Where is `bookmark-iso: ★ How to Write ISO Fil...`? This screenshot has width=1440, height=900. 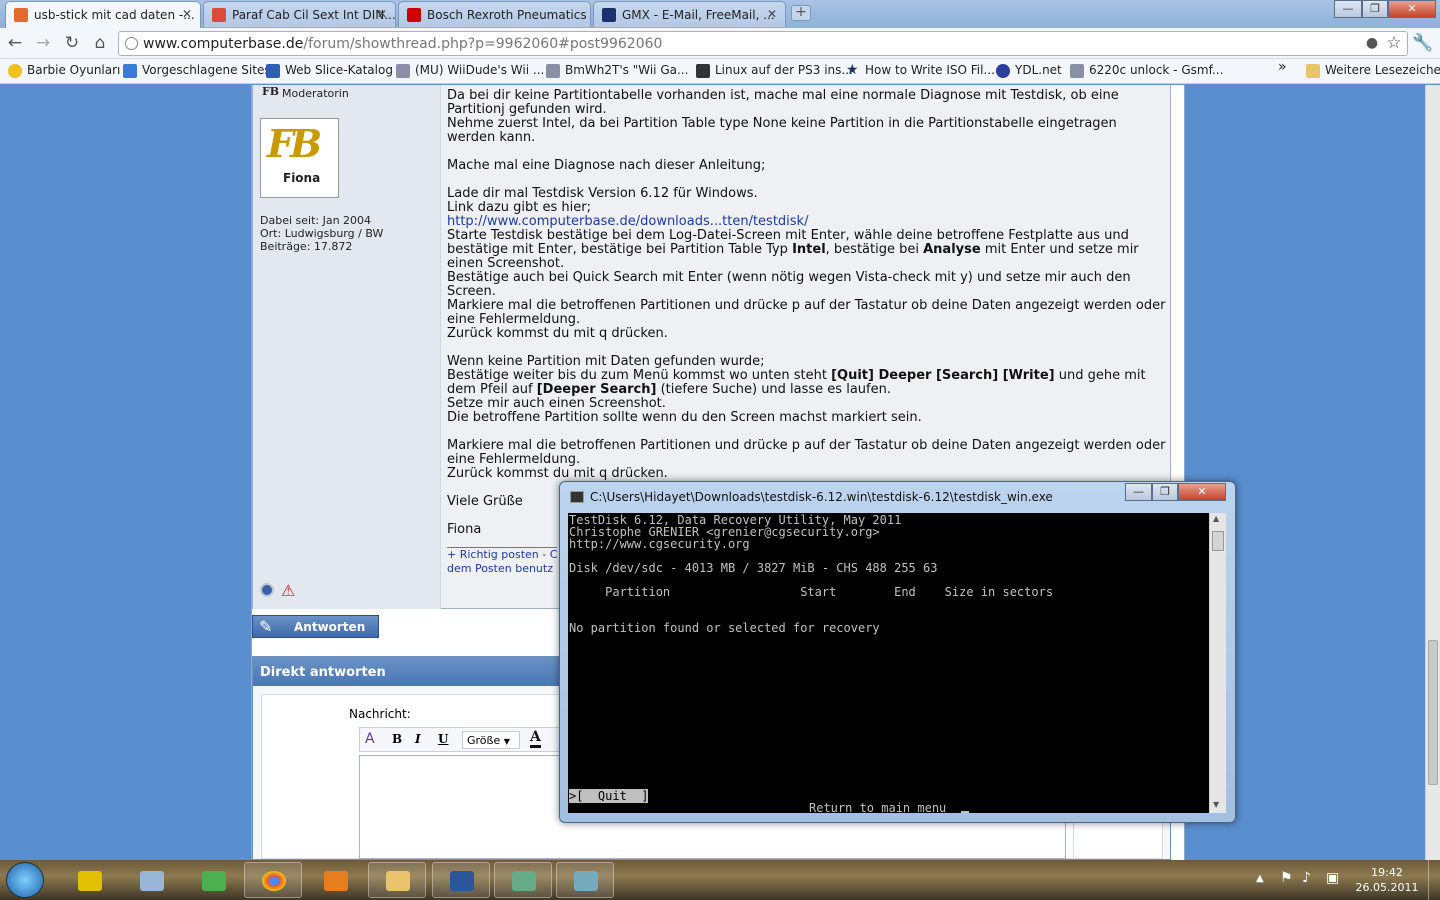 bookmark-iso: ★ How to Write ISO Fil... is located at coordinates (920, 70).